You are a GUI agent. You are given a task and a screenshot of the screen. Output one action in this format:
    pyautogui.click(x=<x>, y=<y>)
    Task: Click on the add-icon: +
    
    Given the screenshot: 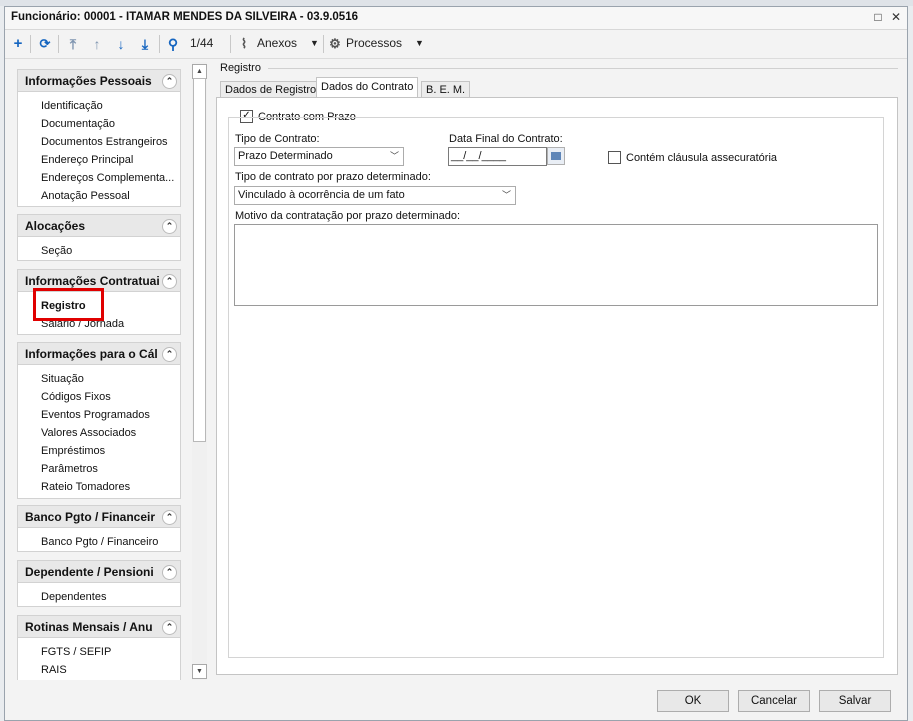 What is the action you would take?
    pyautogui.click(x=18, y=44)
    